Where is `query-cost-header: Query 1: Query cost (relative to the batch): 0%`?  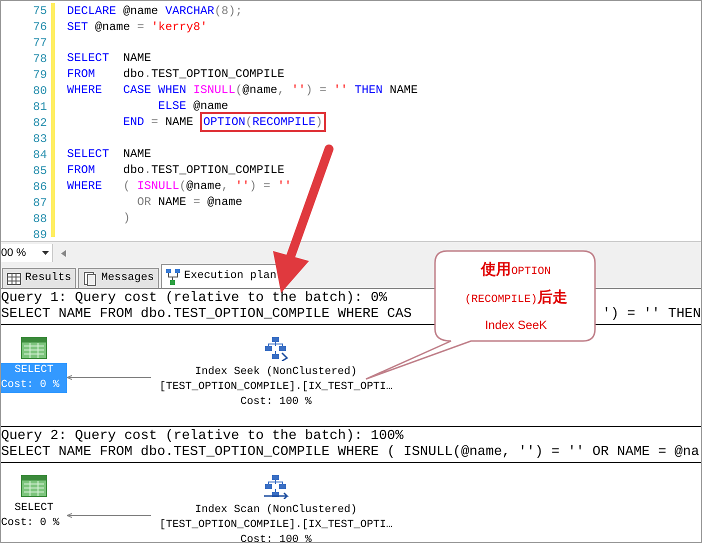
query-cost-header: Query 1: Query cost (relative to the batch): 0% is located at coordinates (194, 299).